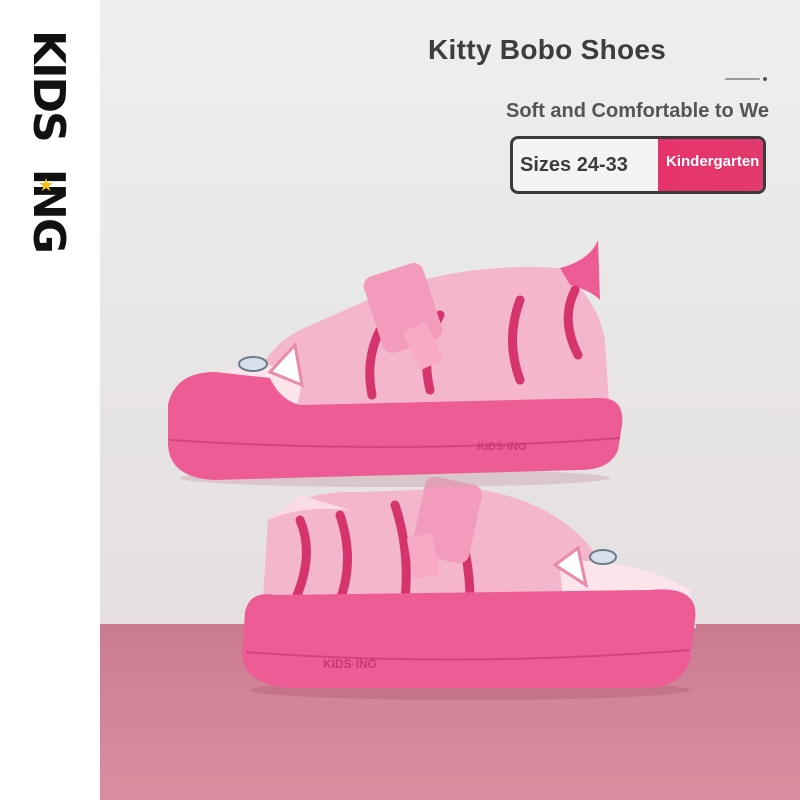 The height and width of the screenshot is (800, 800). What do you see at coordinates (350, 664) in the screenshot?
I see `bottom-sole-imprint: KIDS·ING` at bounding box center [350, 664].